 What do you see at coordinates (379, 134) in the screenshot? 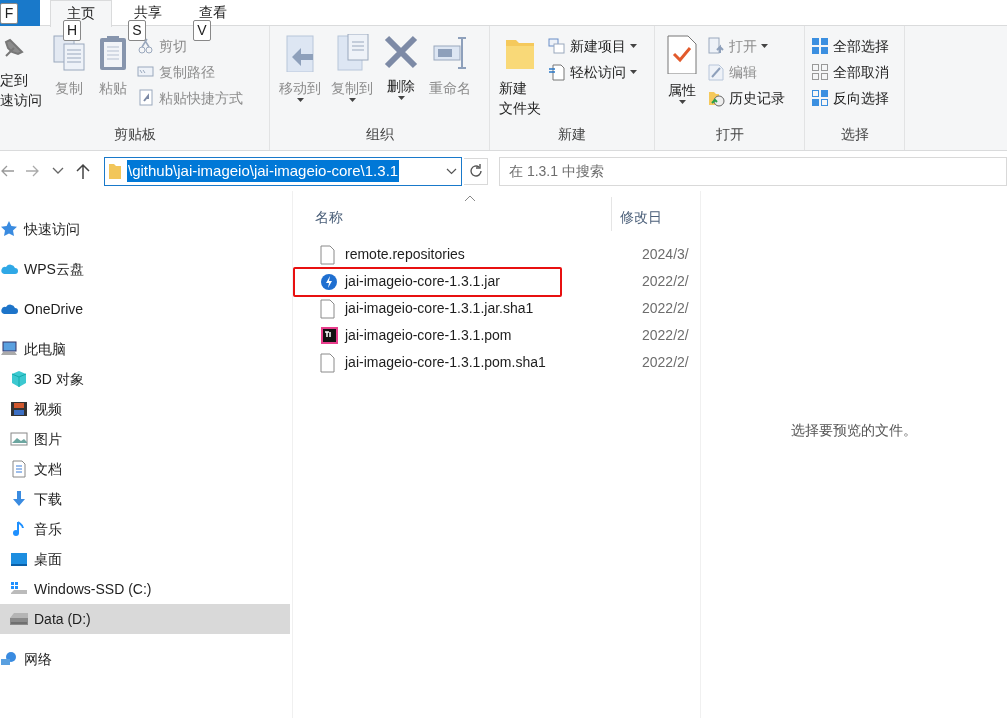
I see `ribbon-group-label: 组织` at bounding box center [379, 134].